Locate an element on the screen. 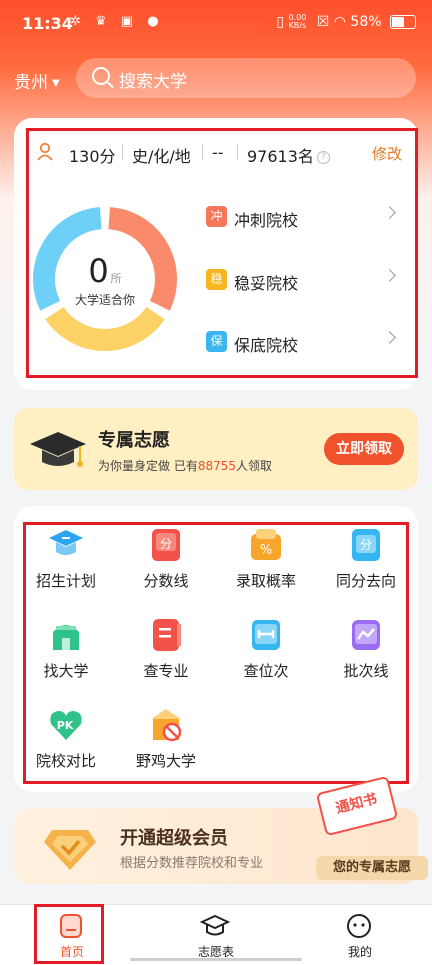 The image size is (432, 965). net-speed: 0.00 KB/s is located at coordinates (297, 21).